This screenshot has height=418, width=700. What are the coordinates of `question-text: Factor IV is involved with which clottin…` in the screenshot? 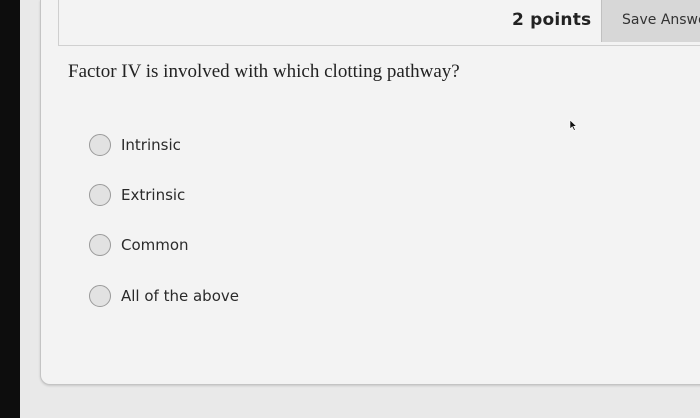 It's located at (264, 71).